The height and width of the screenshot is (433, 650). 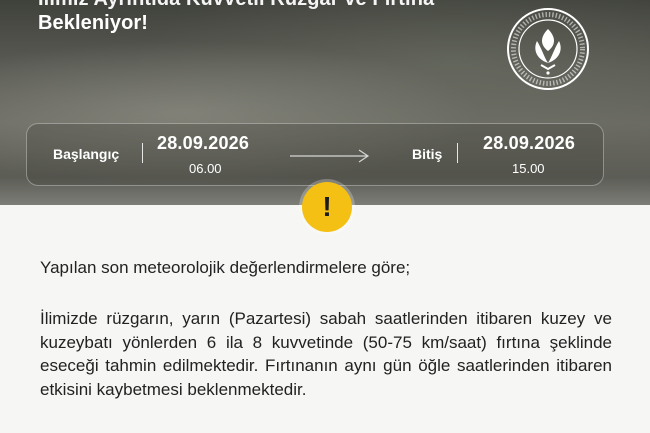 I want to click on alert-symbol: !, so click(x=327, y=206).